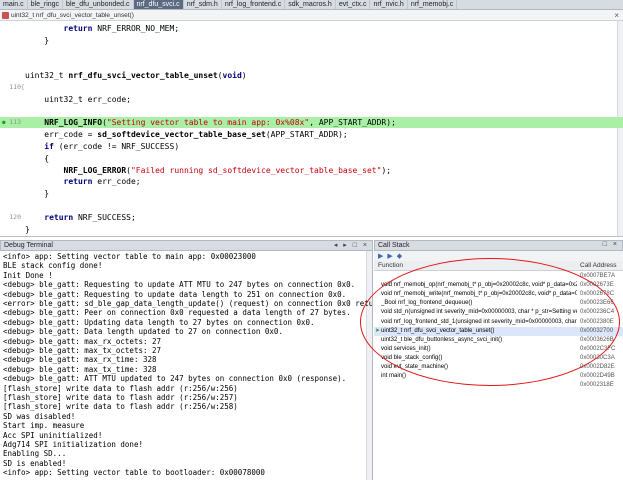  I want to click on code-line: return err_code;, so click(311, 181).